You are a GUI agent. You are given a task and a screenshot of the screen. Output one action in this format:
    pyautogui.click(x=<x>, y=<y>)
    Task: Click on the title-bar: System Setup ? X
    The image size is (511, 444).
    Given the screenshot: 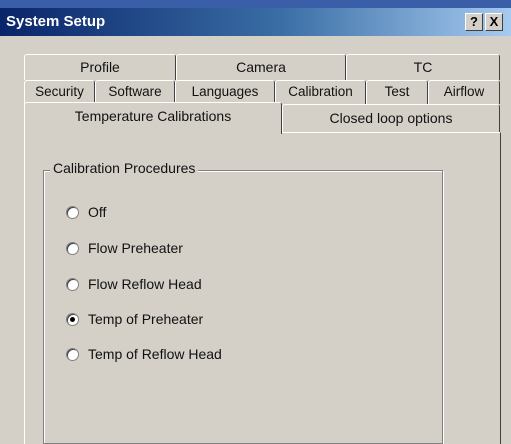 What is the action you would take?
    pyautogui.click(x=255, y=22)
    